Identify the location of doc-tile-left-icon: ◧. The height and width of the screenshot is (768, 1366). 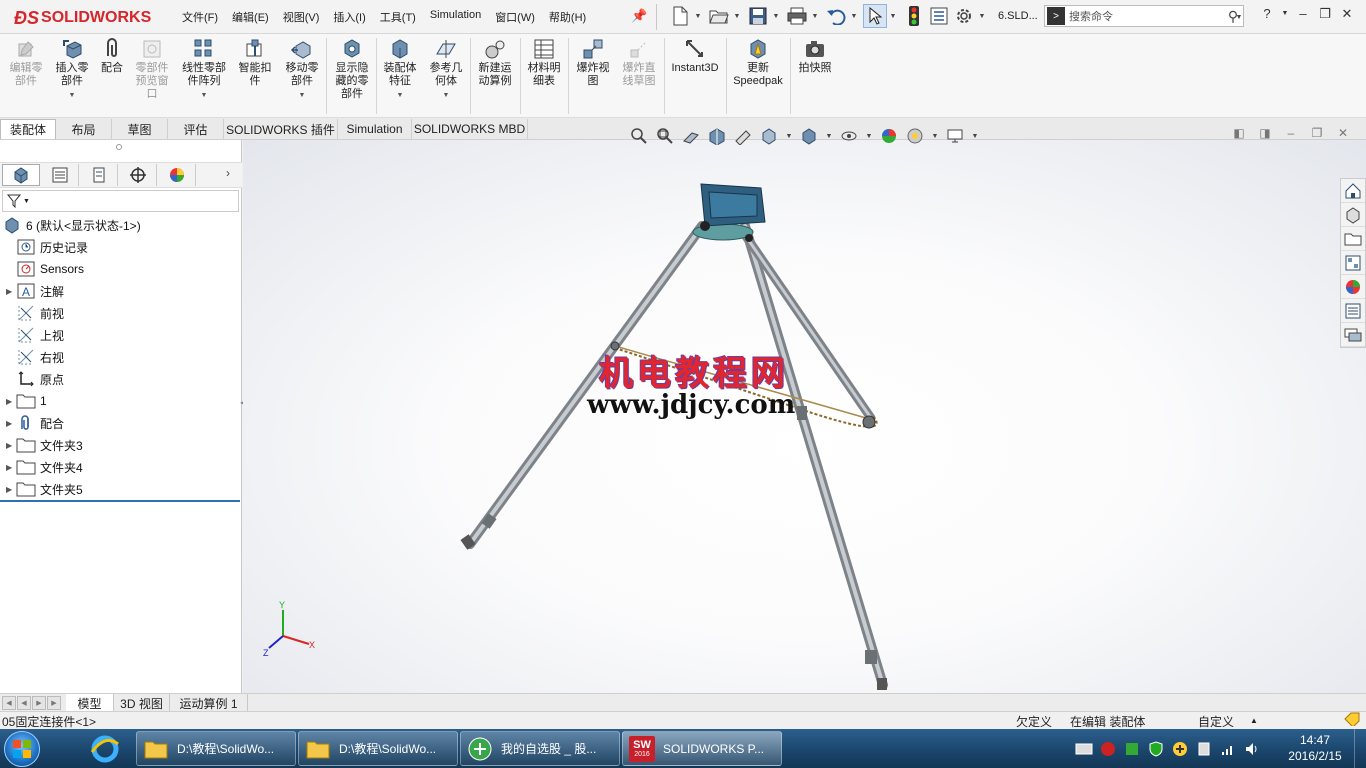
(1239, 133).